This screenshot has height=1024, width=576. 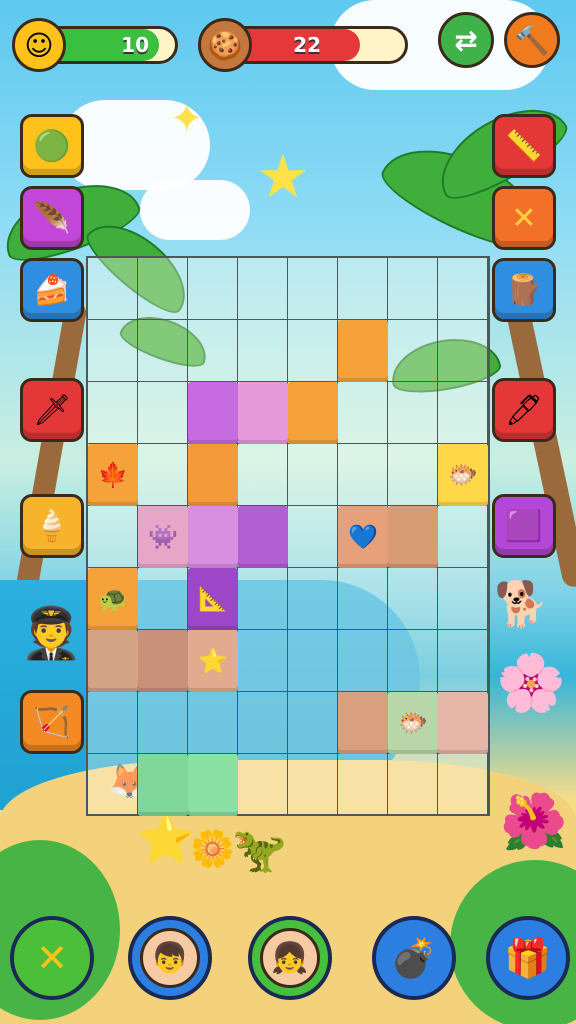 I want to click on puzzle-piece: 👾, so click(x=163, y=537).